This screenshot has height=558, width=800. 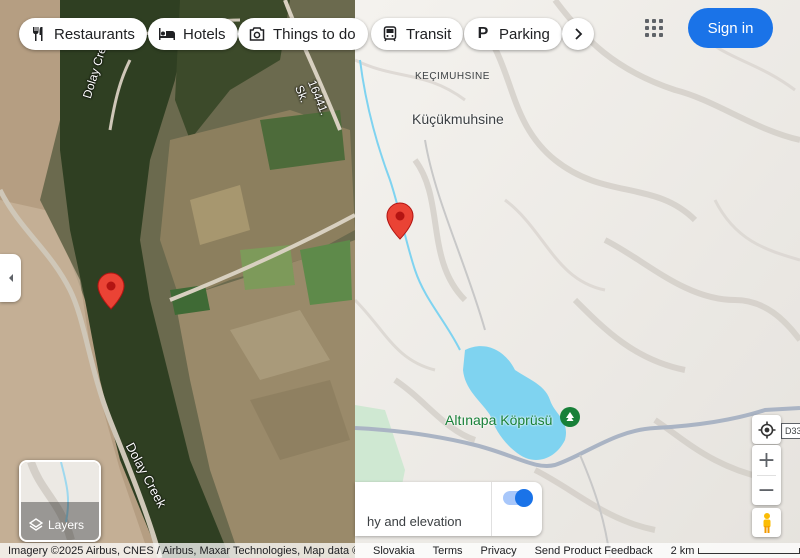 I want to click on google-apps-icon, so click(x=654, y=28).